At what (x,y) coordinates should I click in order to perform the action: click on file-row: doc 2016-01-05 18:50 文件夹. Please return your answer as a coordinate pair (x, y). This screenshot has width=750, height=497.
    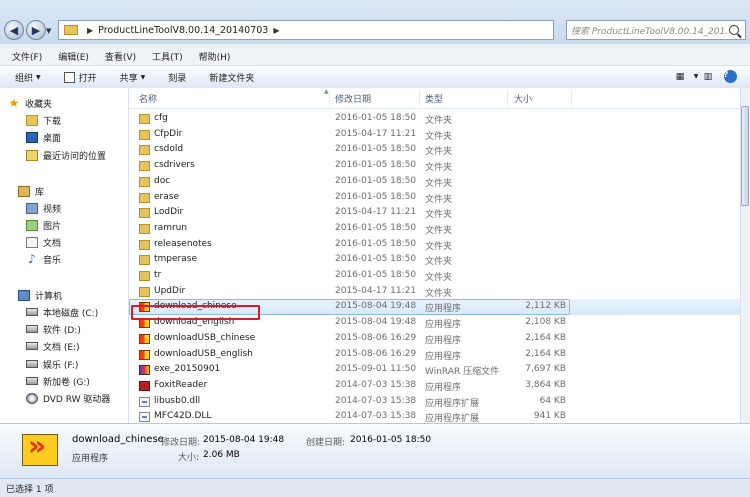
    Looking at the image, I should click on (434, 182).